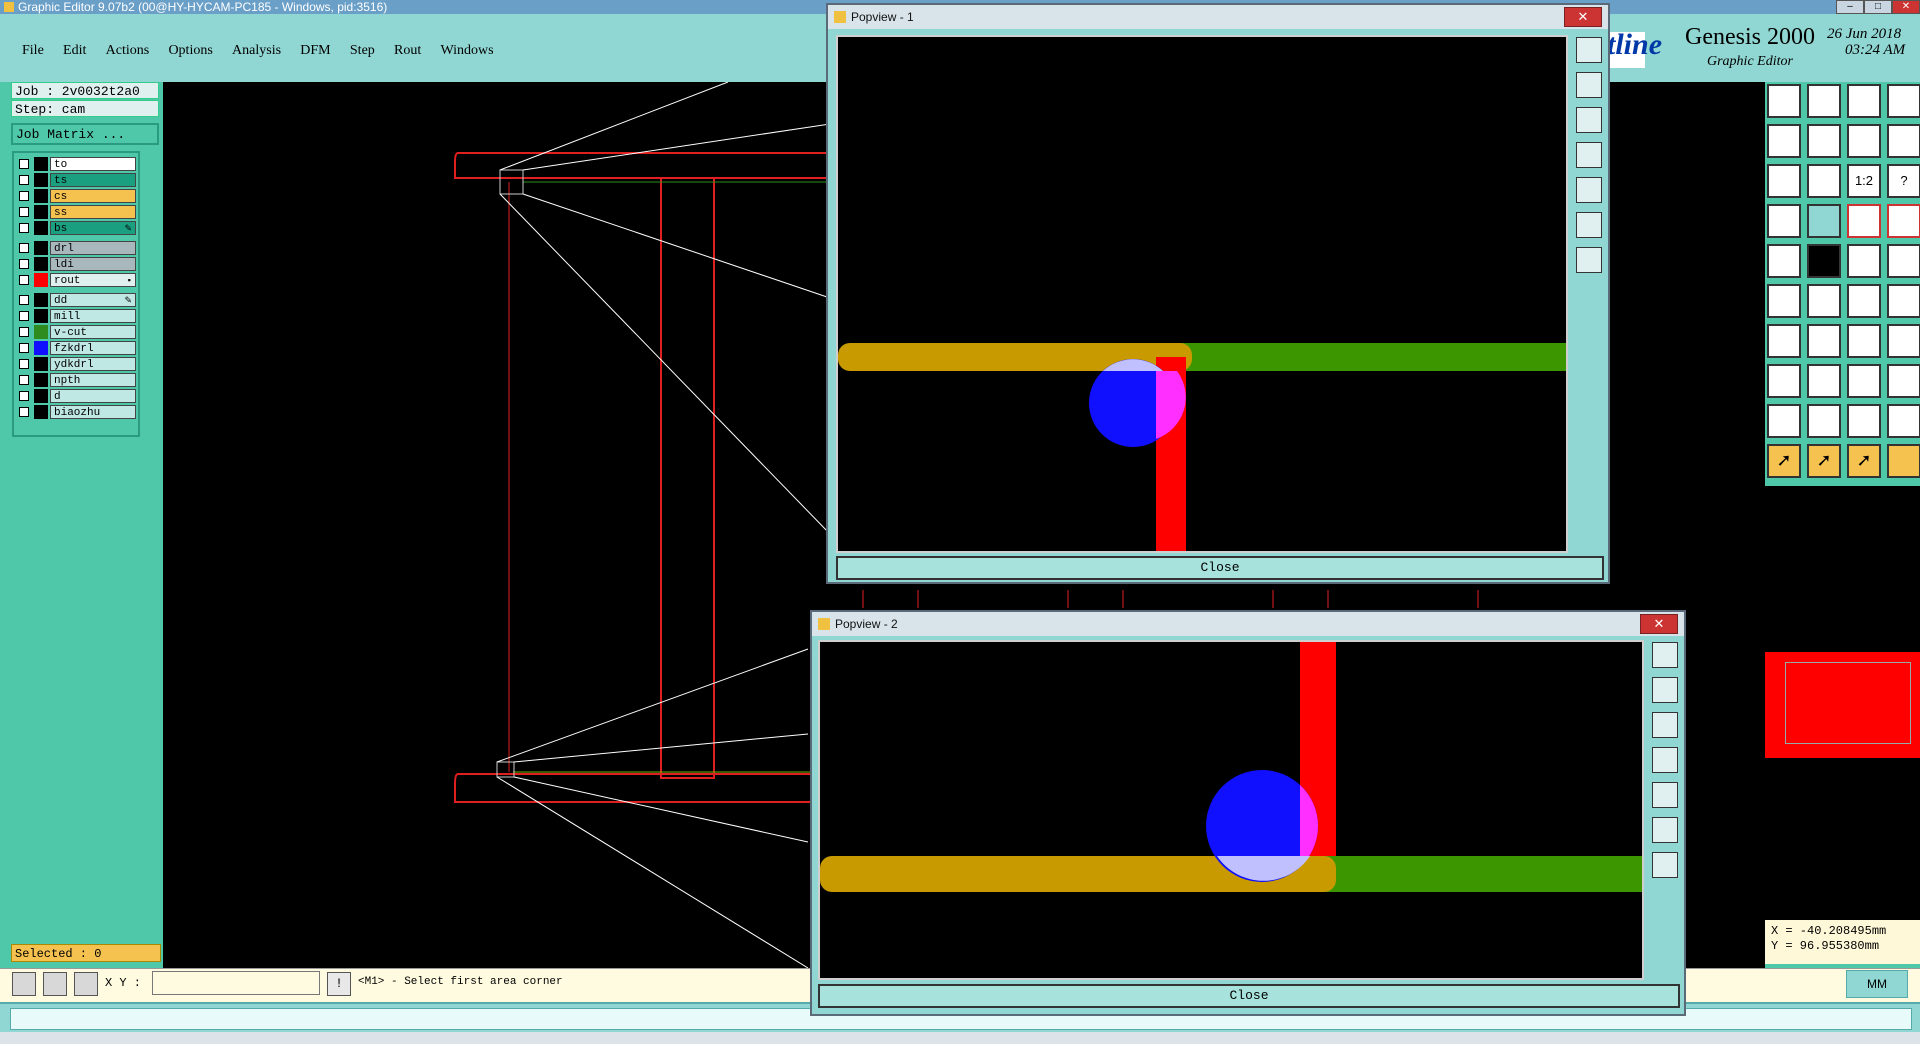  Describe the element at coordinates (1784, 341) in the screenshot. I see `tool-angle-icon` at that location.